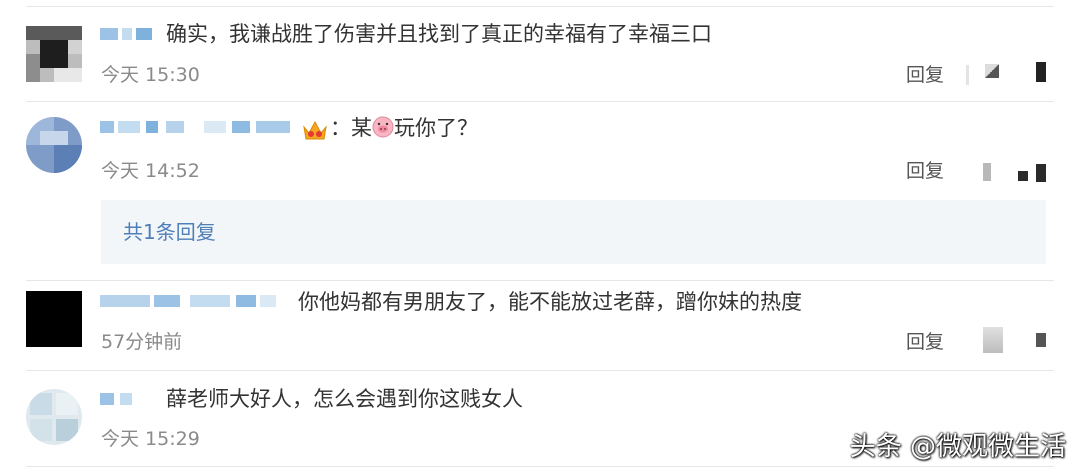 This screenshot has width=1080, height=475. Describe the element at coordinates (439, 34) in the screenshot. I see `comment-text: 确实，我谦战胜了伤害并且找到了真正的幸福有了幸福三口` at that location.